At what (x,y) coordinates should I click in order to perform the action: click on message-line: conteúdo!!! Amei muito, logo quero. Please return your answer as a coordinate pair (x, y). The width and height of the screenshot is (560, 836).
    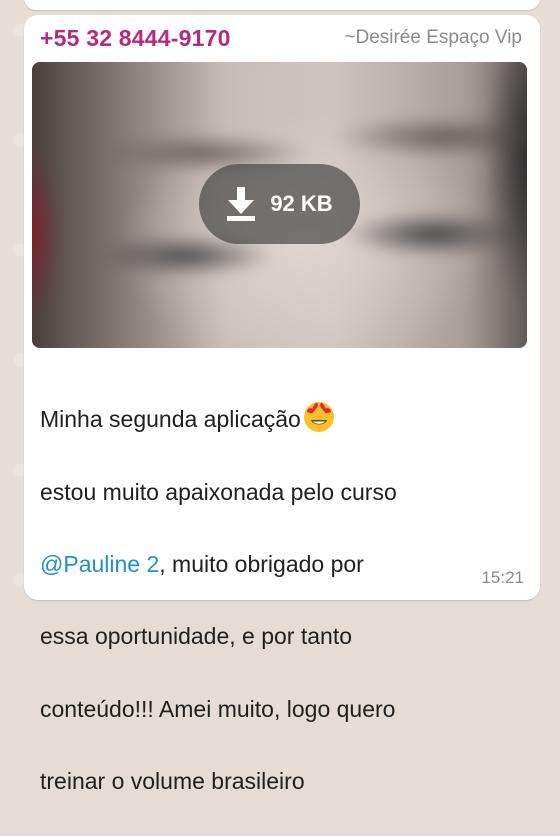
    Looking at the image, I should click on (275, 709).